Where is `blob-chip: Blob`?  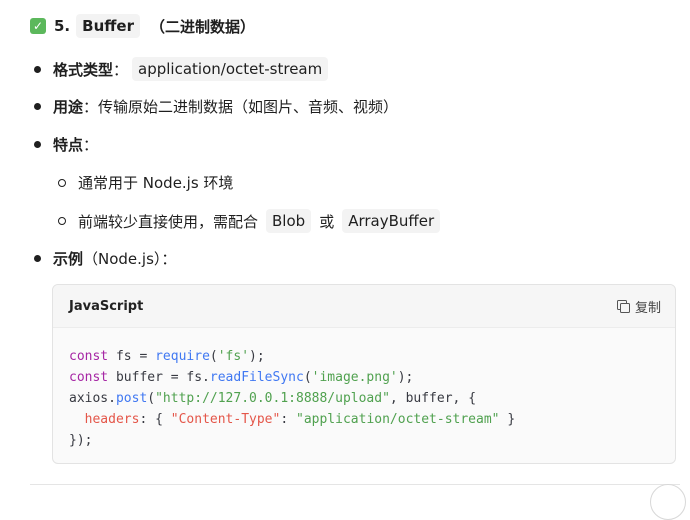
blob-chip: Blob is located at coordinates (289, 221).